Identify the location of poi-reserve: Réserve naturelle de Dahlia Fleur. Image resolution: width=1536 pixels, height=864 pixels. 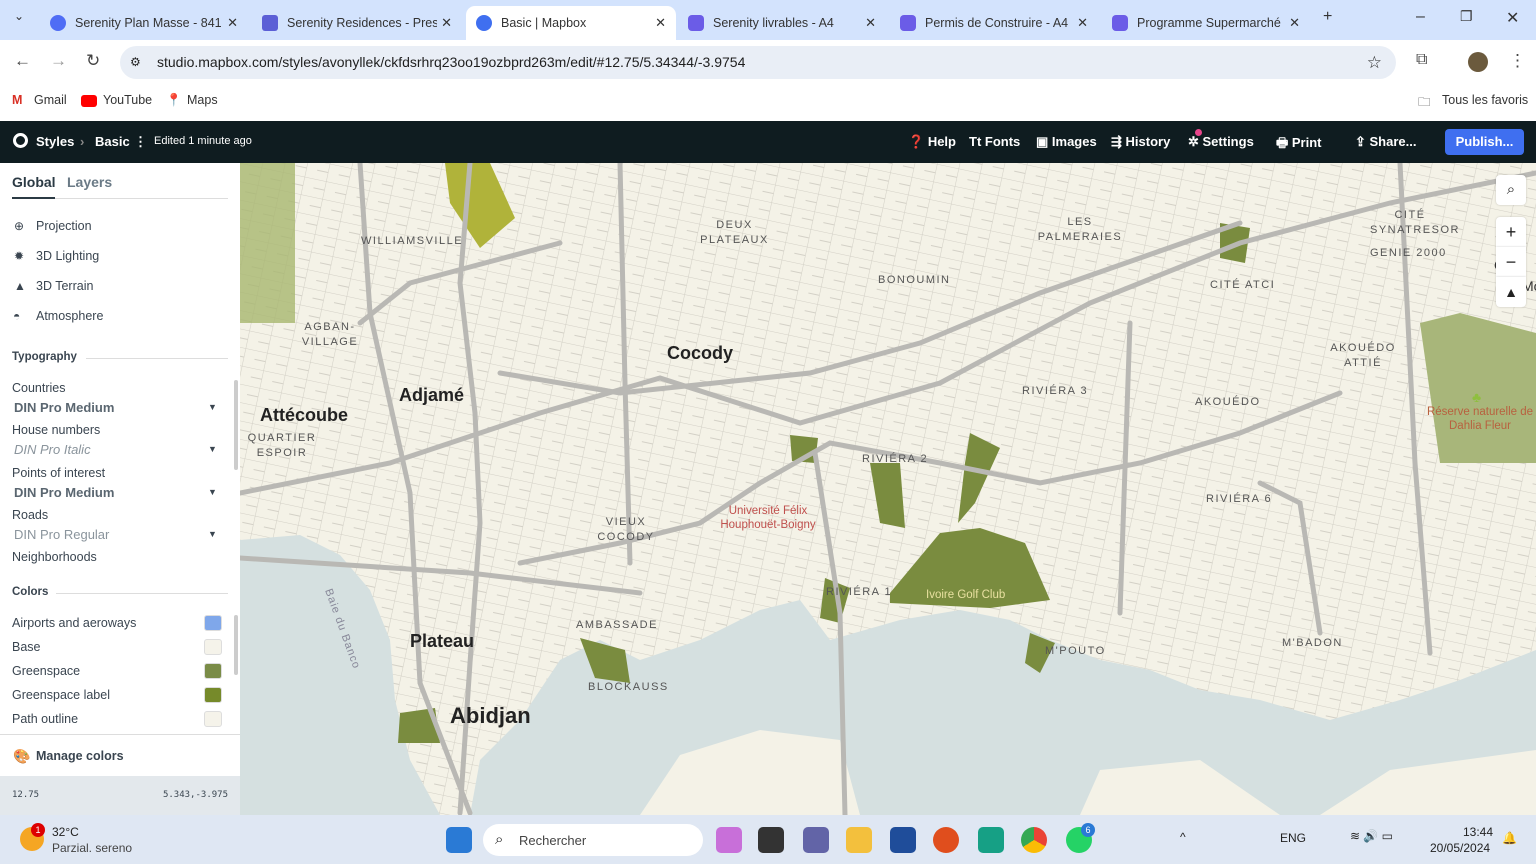
(1480, 419).